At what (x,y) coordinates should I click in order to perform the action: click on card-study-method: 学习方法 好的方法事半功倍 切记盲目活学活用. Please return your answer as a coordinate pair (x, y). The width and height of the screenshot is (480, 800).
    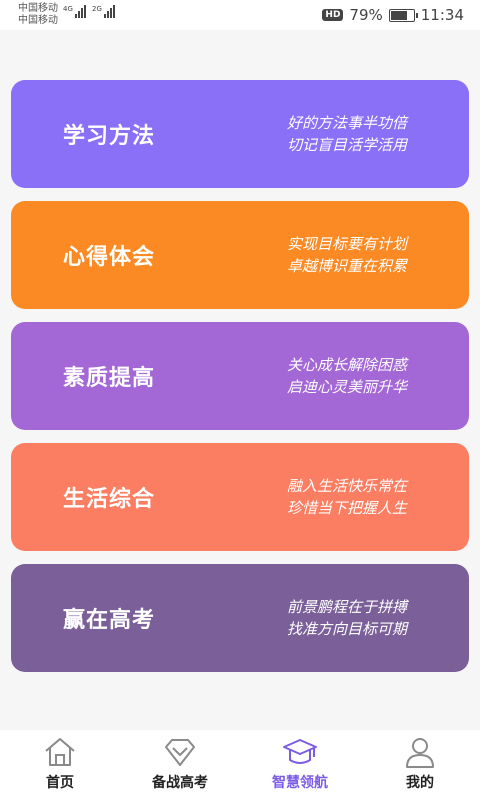
    Looking at the image, I should click on (240, 134).